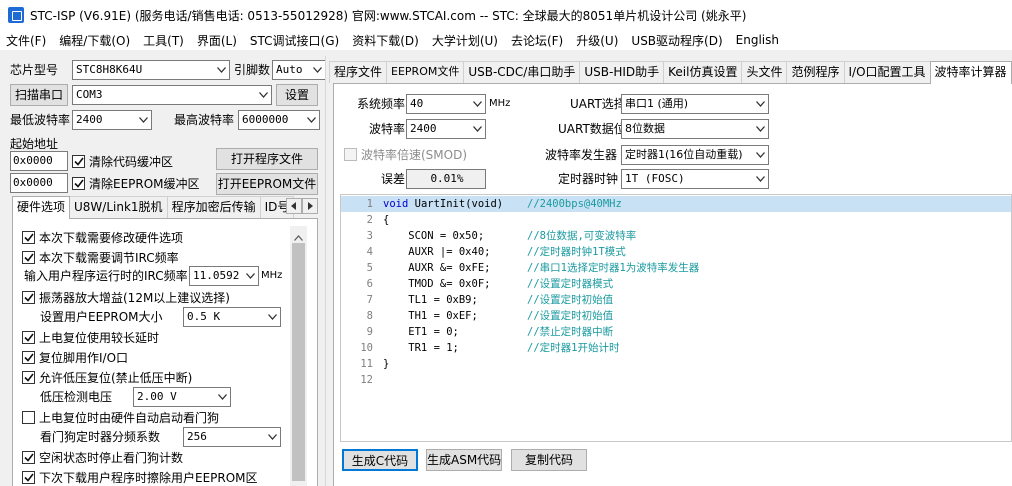 Image resolution: width=1012 pixels, height=486 pixels. Describe the element at coordinates (102, 457) in the screenshot. I see `option-idle-stop-watchdog: 空闲状态时停止看门狗计数` at that location.